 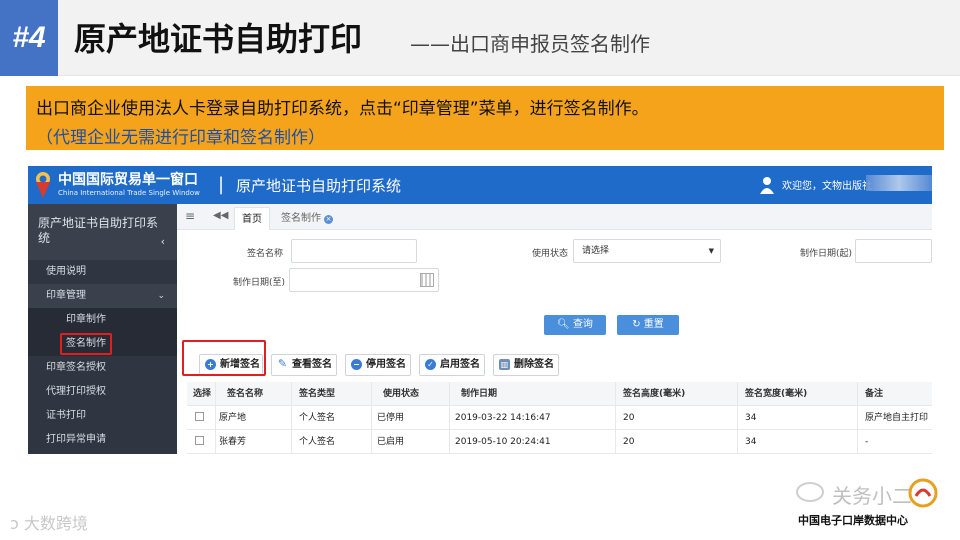 What do you see at coordinates (180, 138) in the screenshot?
I see `instruction-note: （代理企业无需进行印章和签名制作）` at bounding box center [180, 138].